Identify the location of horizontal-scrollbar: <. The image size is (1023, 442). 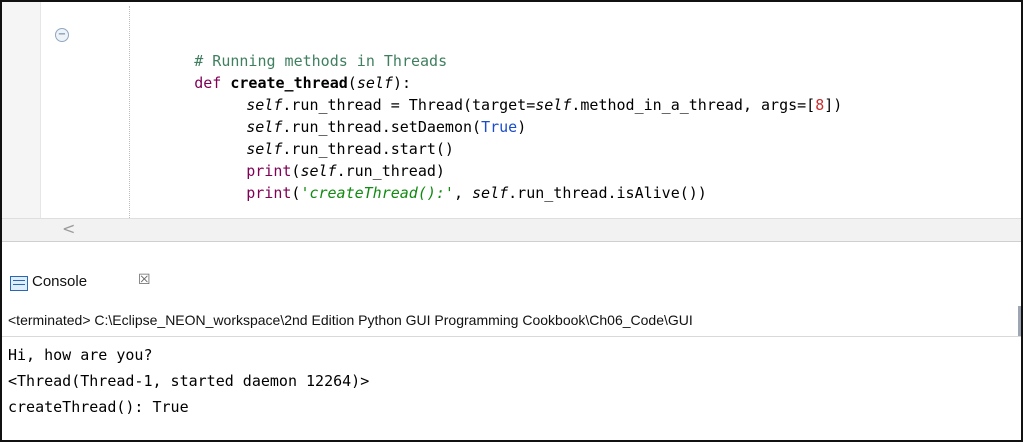
(511, 230).